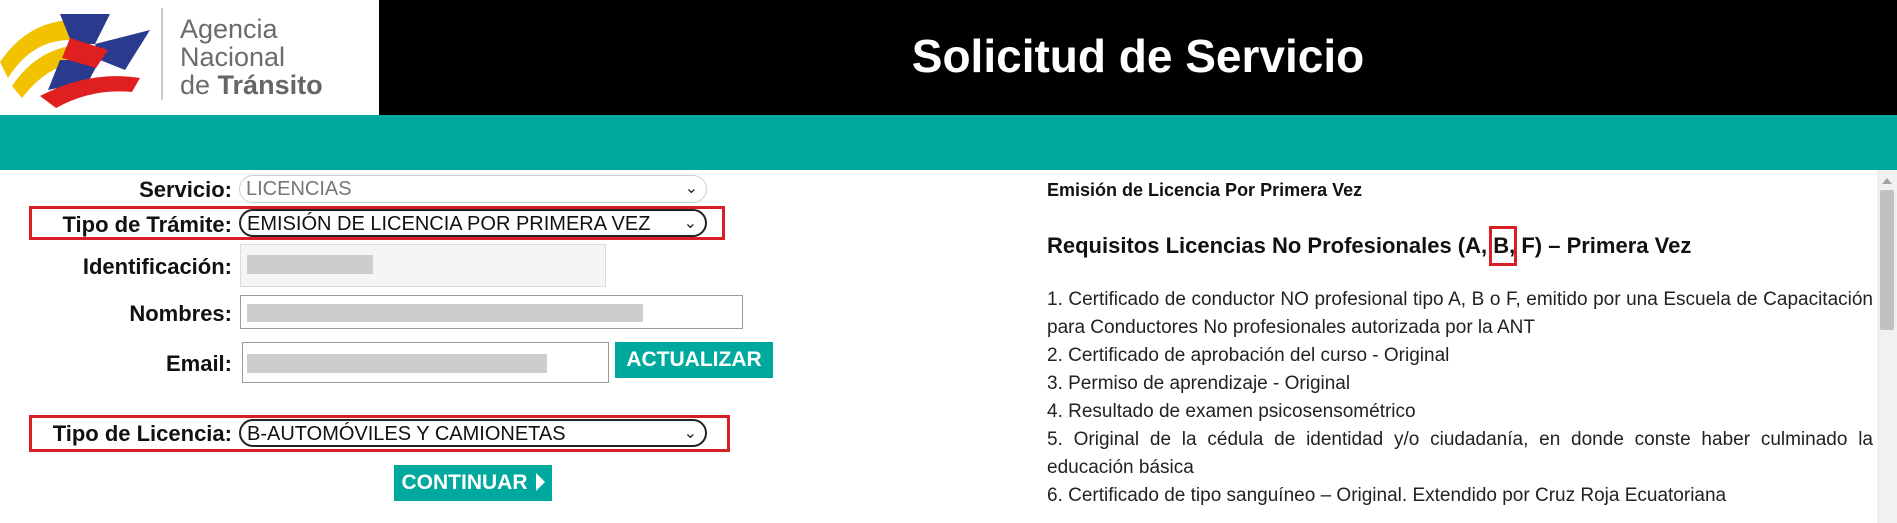 The width and height of the screenshot is (1897, 523). What do you see at coordinates (1887, 346) in the screenshot?
I see `requirements-scrollbar` at bounding box center [1887, 346].